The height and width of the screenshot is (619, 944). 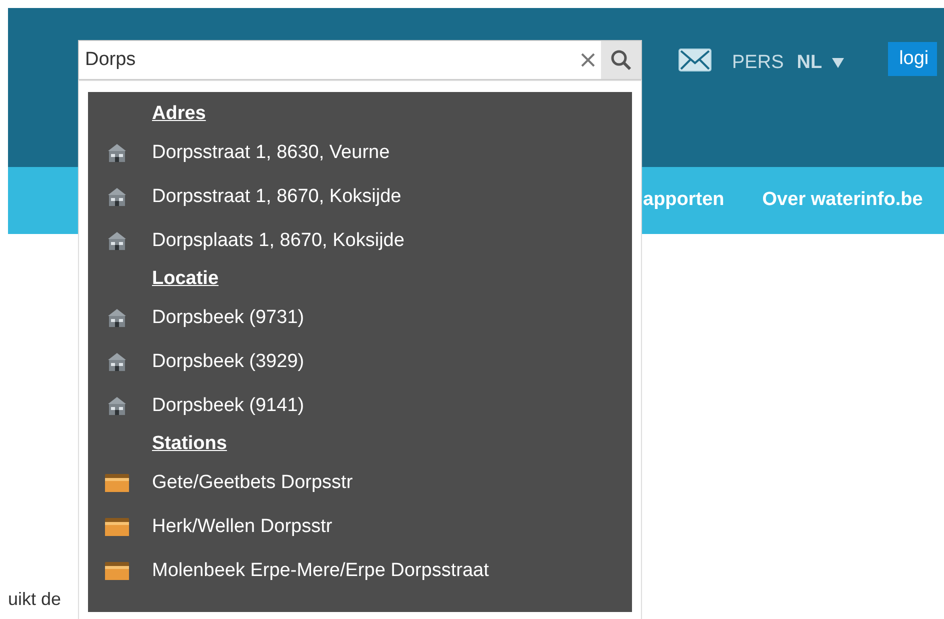 I want to click on group-heading: Locatie, so click(x=185, y=279).